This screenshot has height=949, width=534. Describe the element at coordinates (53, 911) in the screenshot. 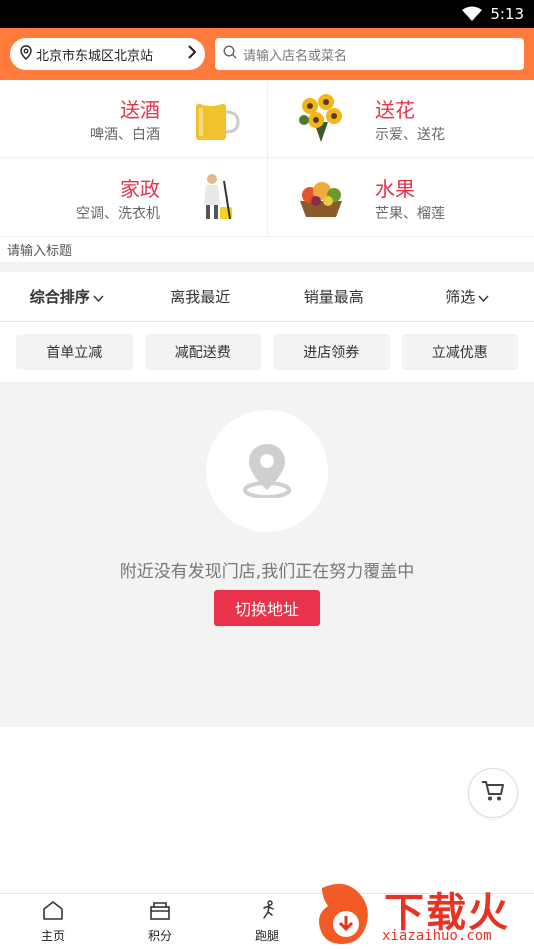

I see `home-icon` at that location.